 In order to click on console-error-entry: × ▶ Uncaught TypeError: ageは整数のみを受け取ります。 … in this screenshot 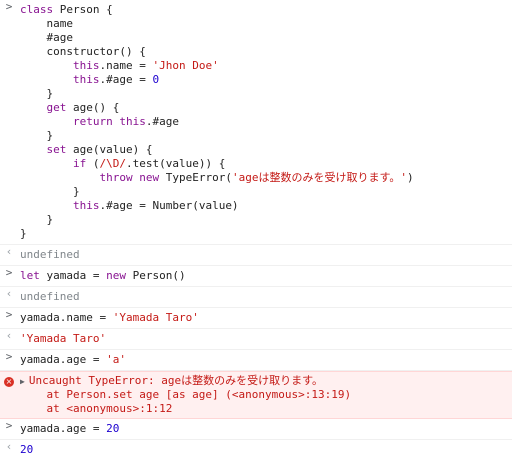, I will do `click(256, 395)`.